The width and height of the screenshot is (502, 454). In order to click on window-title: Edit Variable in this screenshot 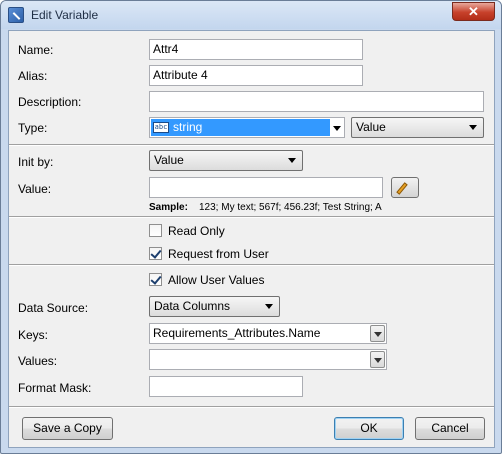, I will do `click(65, 15)`.